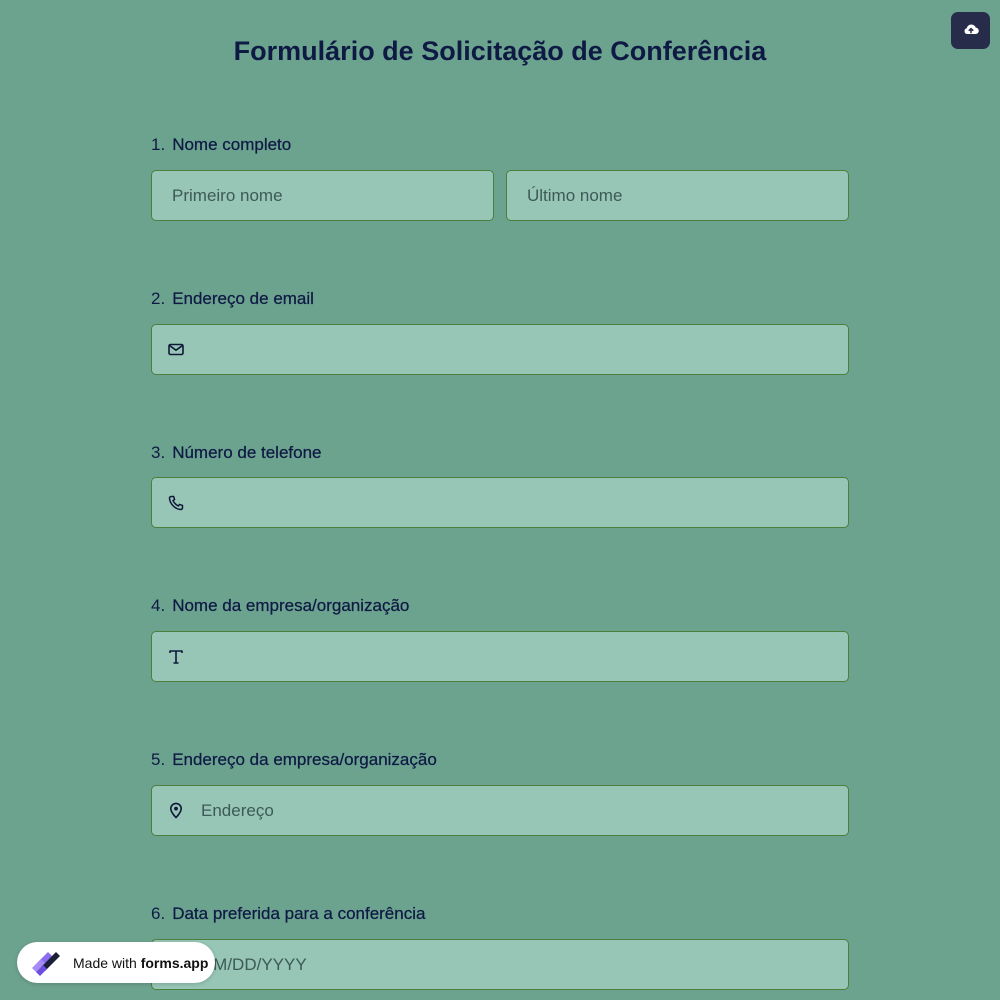  Describe the element at coordinates (176, 350) in the screenshot. I see `mail-icon` at that location.